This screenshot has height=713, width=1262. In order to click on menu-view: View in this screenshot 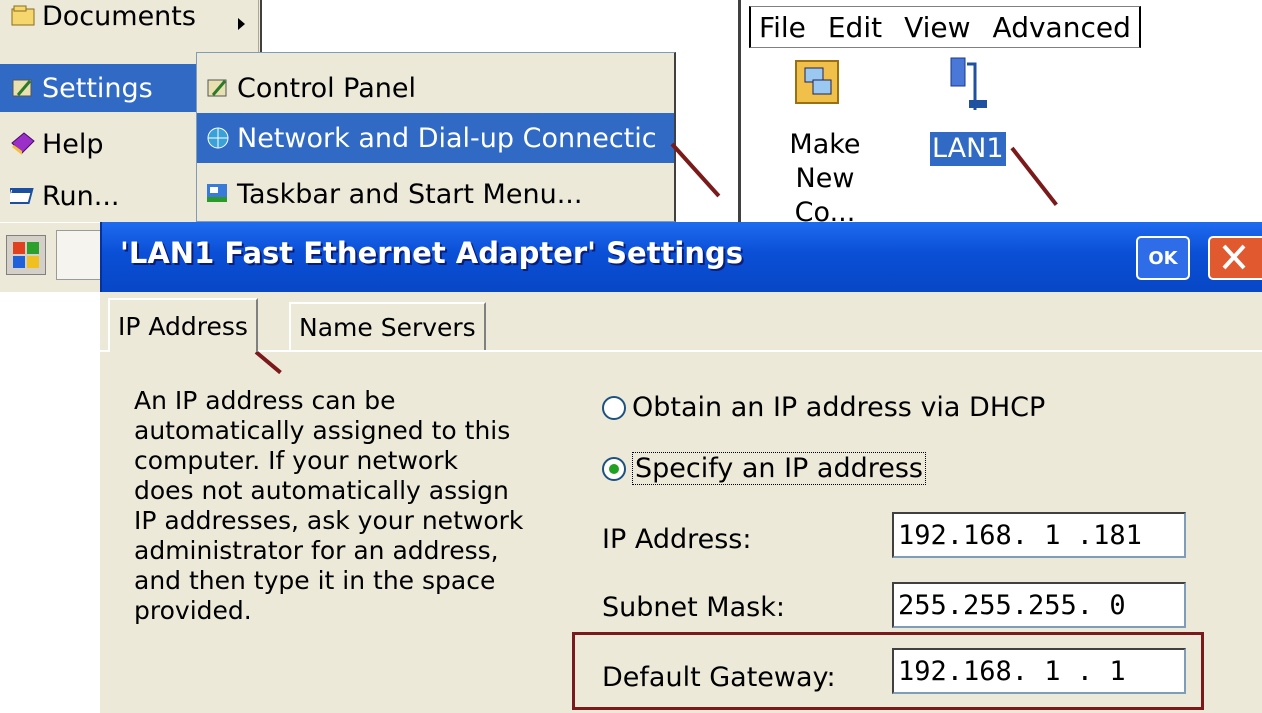, I will do `click(937, 27)`.